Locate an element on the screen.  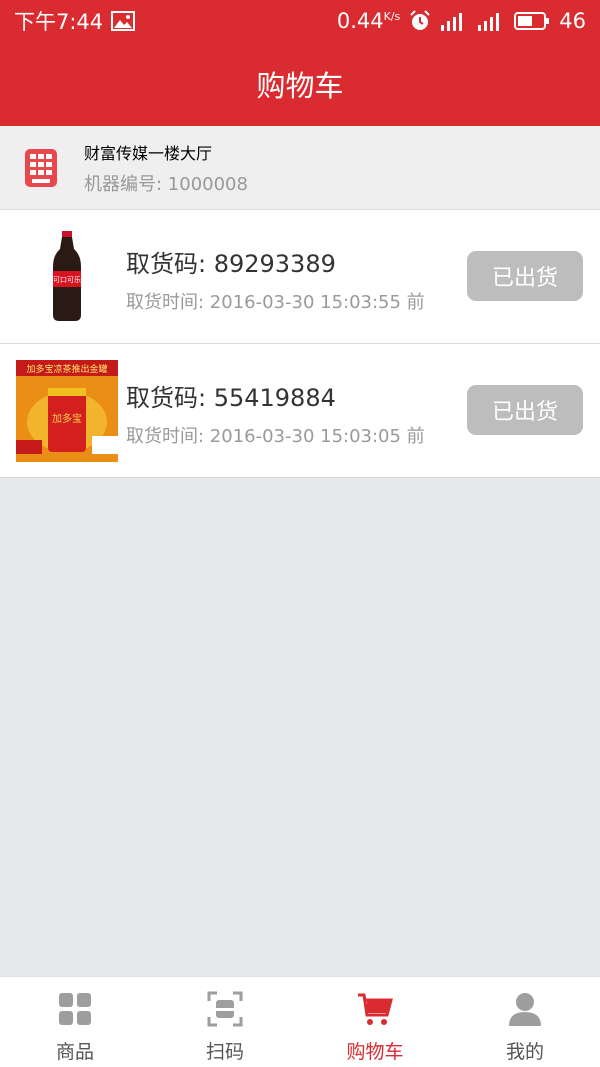
tab-scan: 扫码 is located at coordinates (225, 1022).